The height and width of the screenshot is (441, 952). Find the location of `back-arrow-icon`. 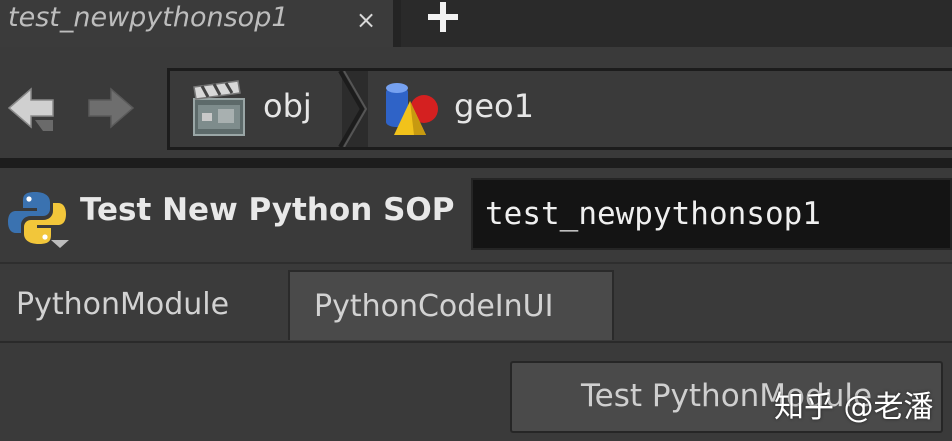

back-arrow-icon is located at coordinates (35, 108).